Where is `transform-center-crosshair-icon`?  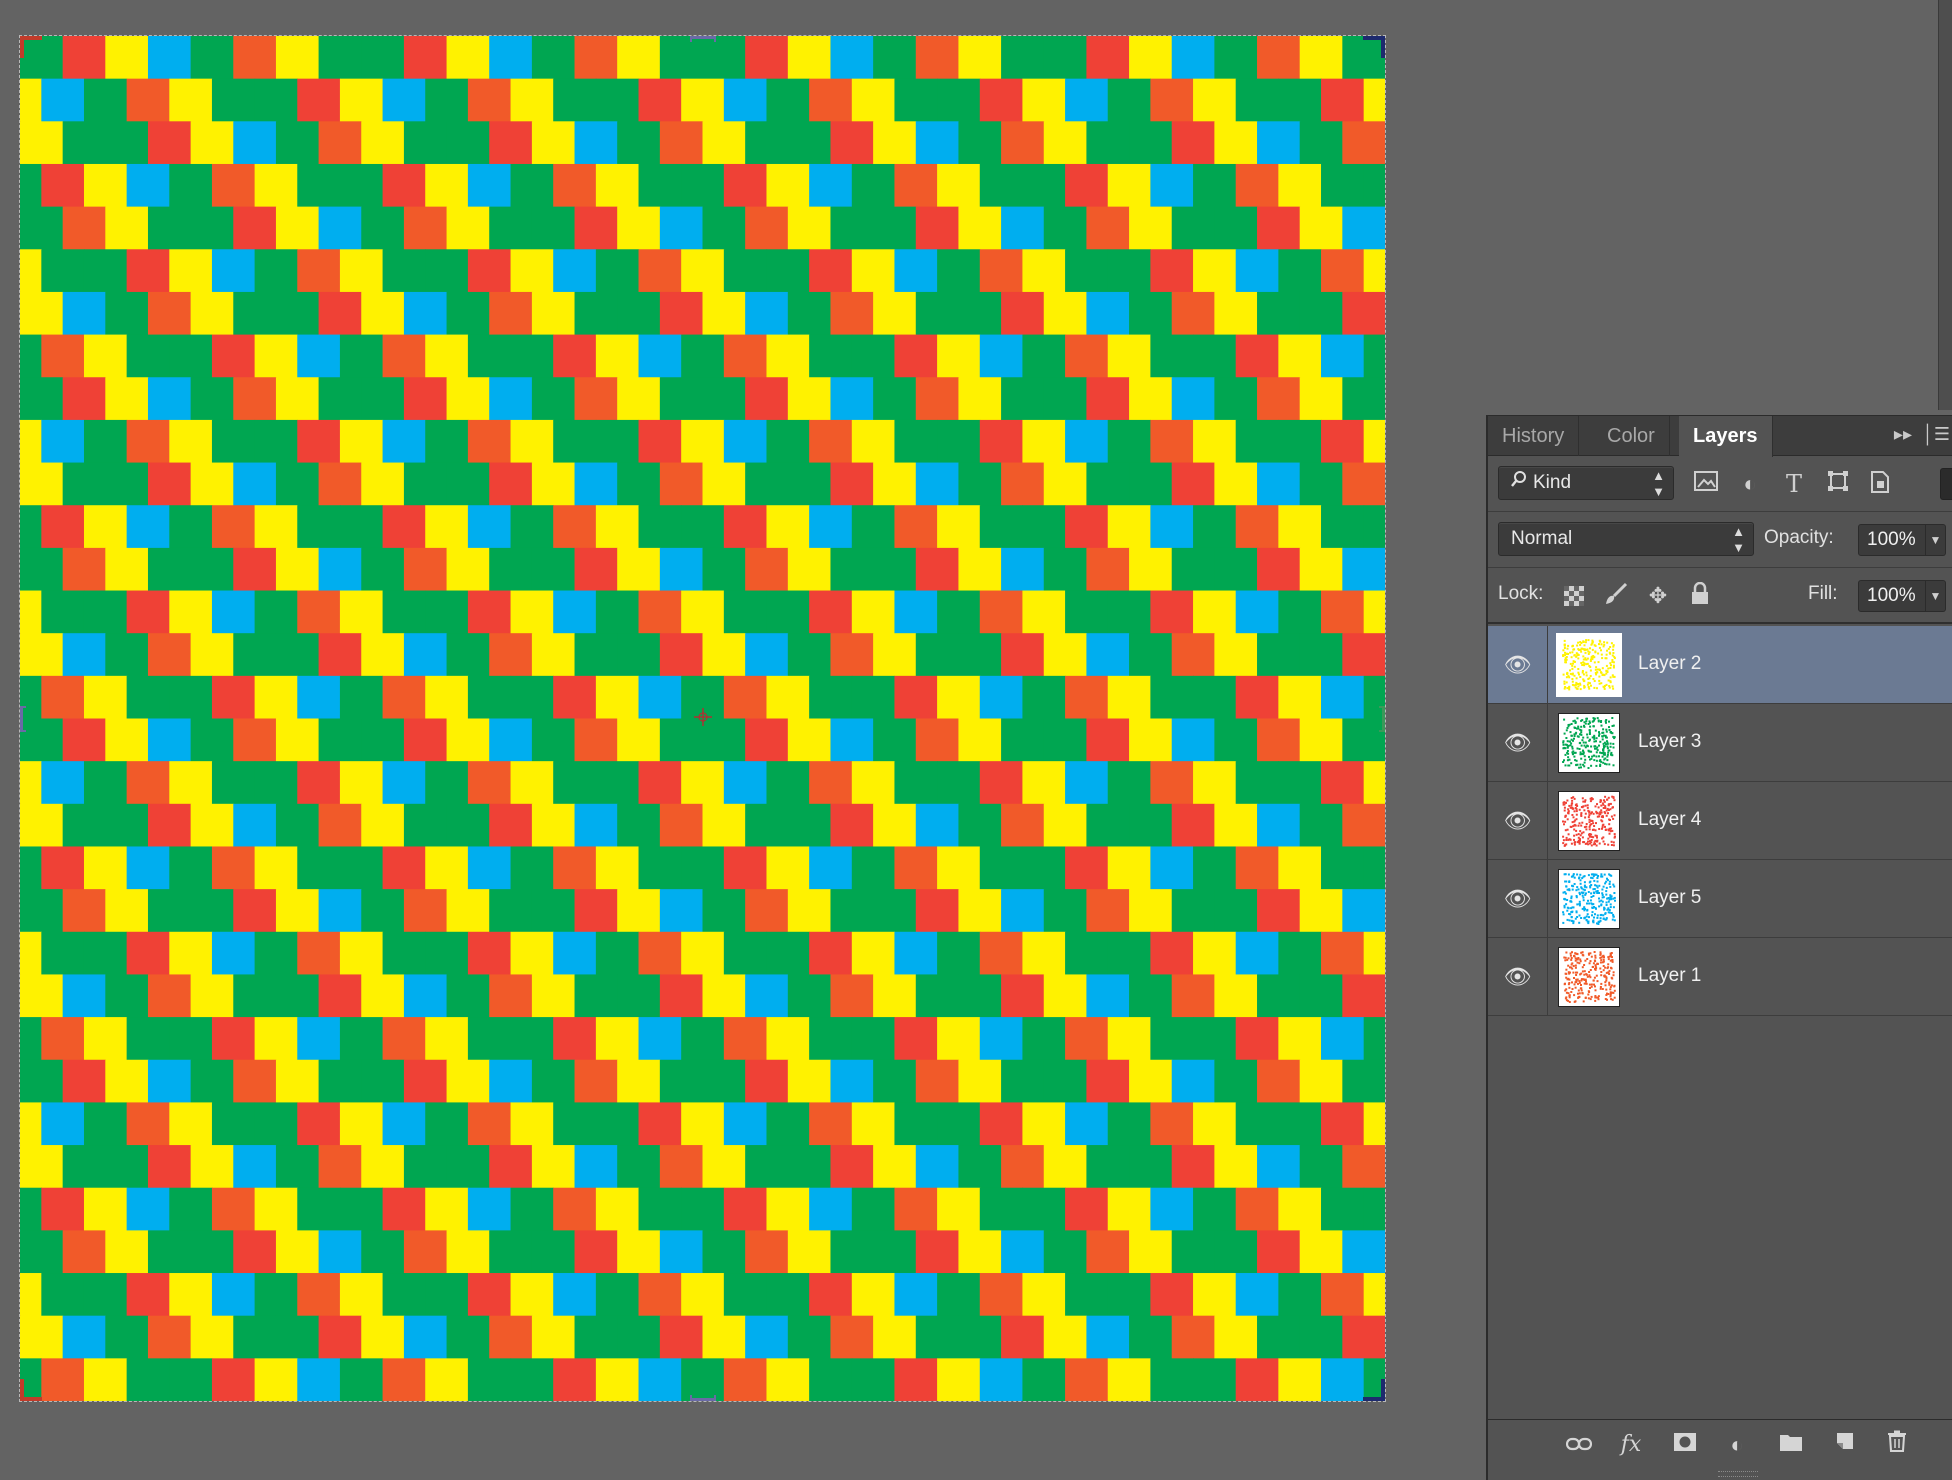
transform-center-crosshair-icon is located at coordinates (703, 717).